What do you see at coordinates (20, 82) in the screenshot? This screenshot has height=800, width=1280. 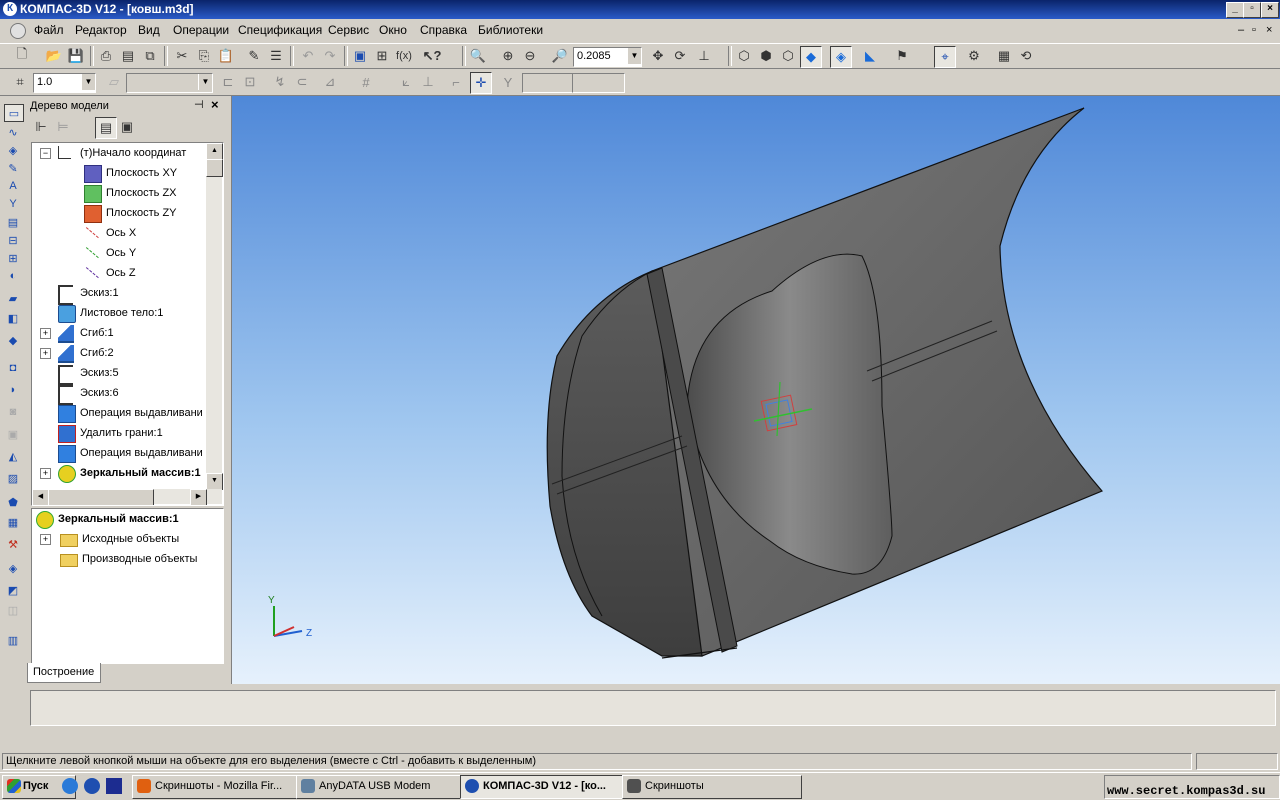 I see `grid-step-icon: ⌗` at bounding box center [20, 82].